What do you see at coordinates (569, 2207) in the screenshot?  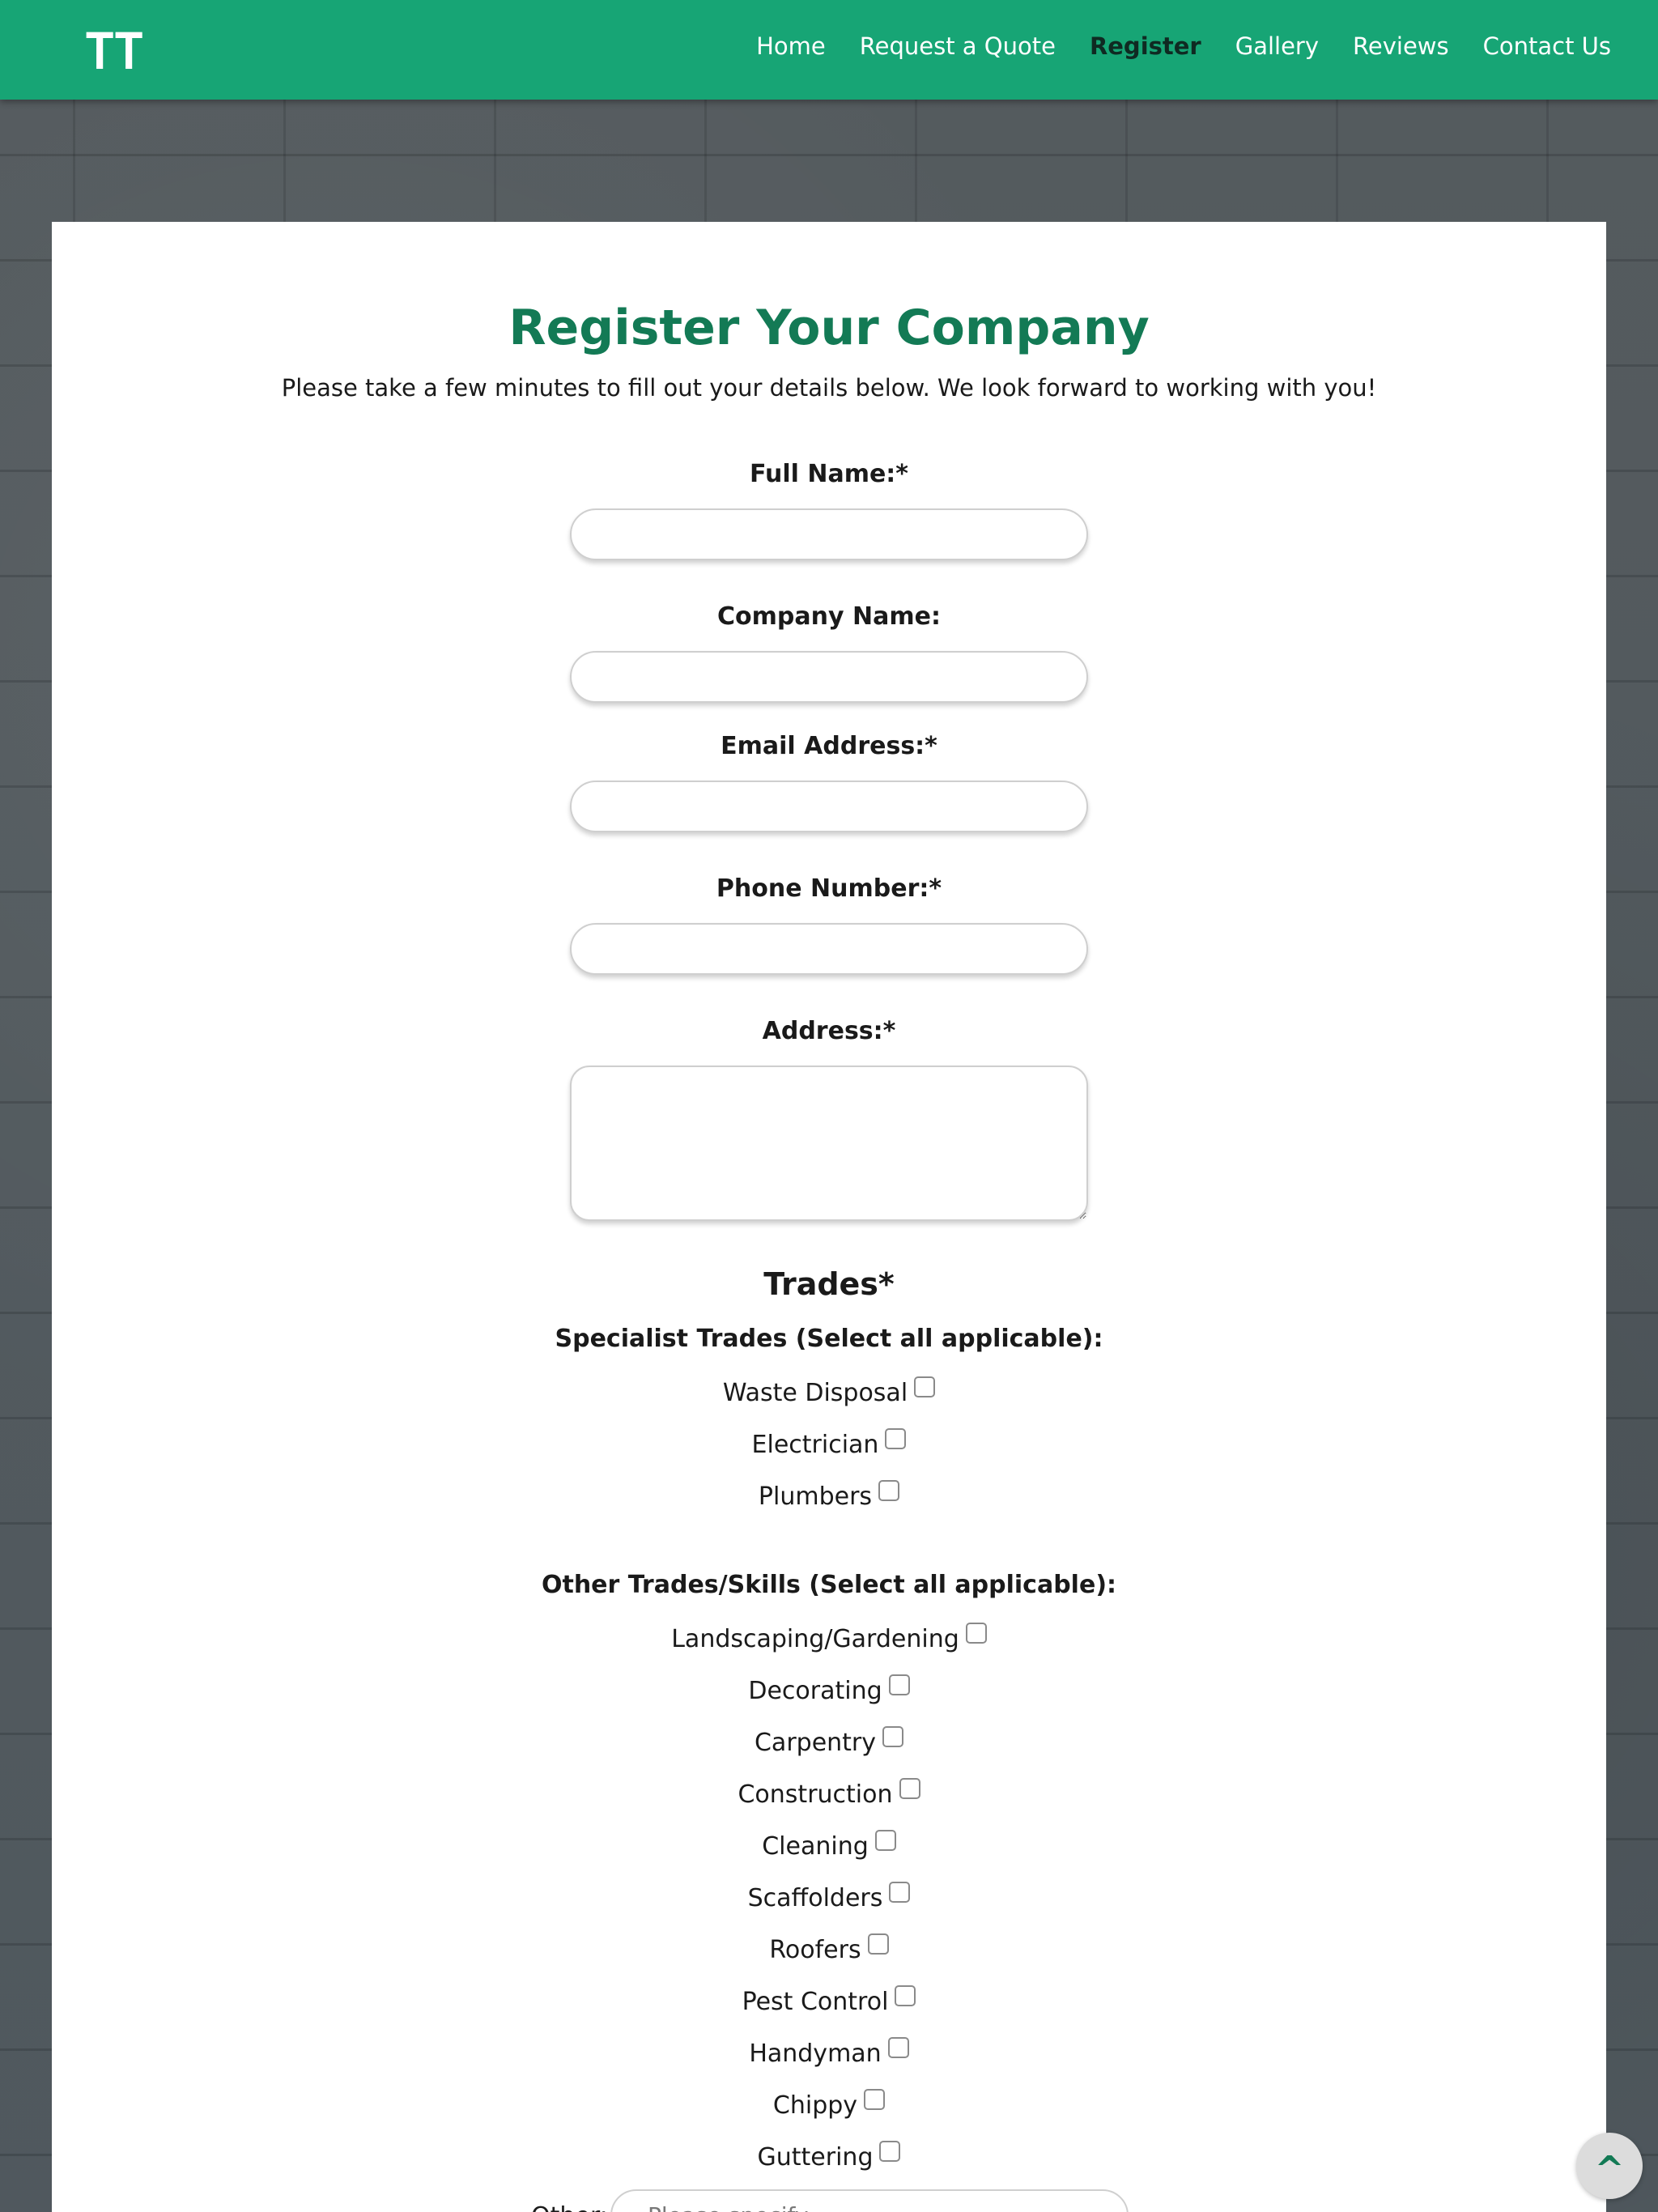 I see `other-trade-label: Other:` at bounding box center [569, 2207].